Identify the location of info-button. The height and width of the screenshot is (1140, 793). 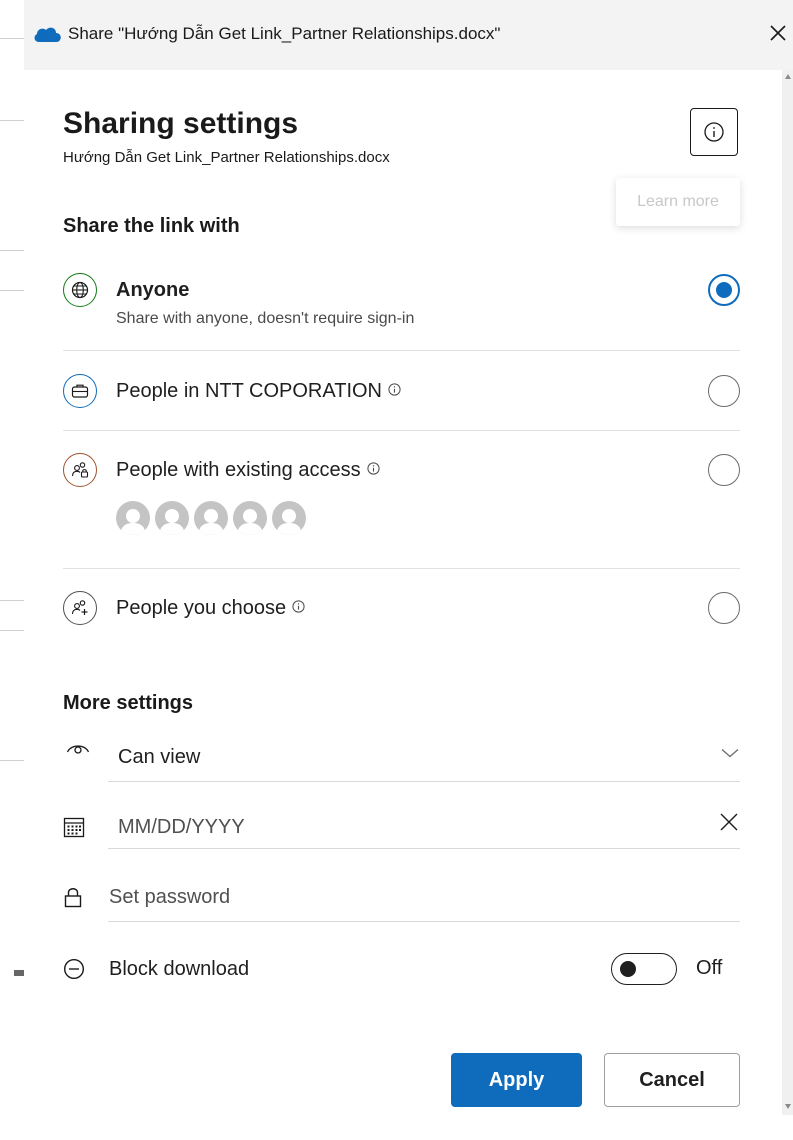
(714, 132).